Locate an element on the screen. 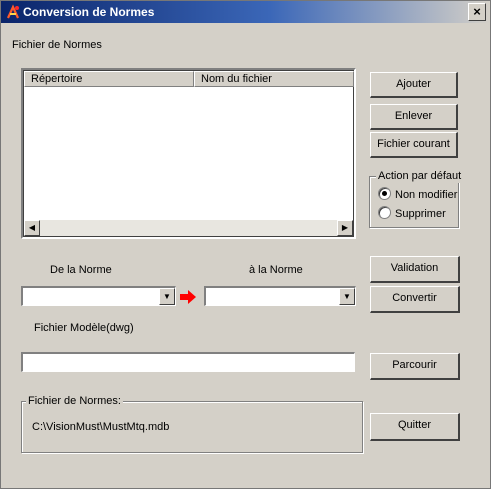  from-norm-label: De la Norme is located at coordinates (81, 270).